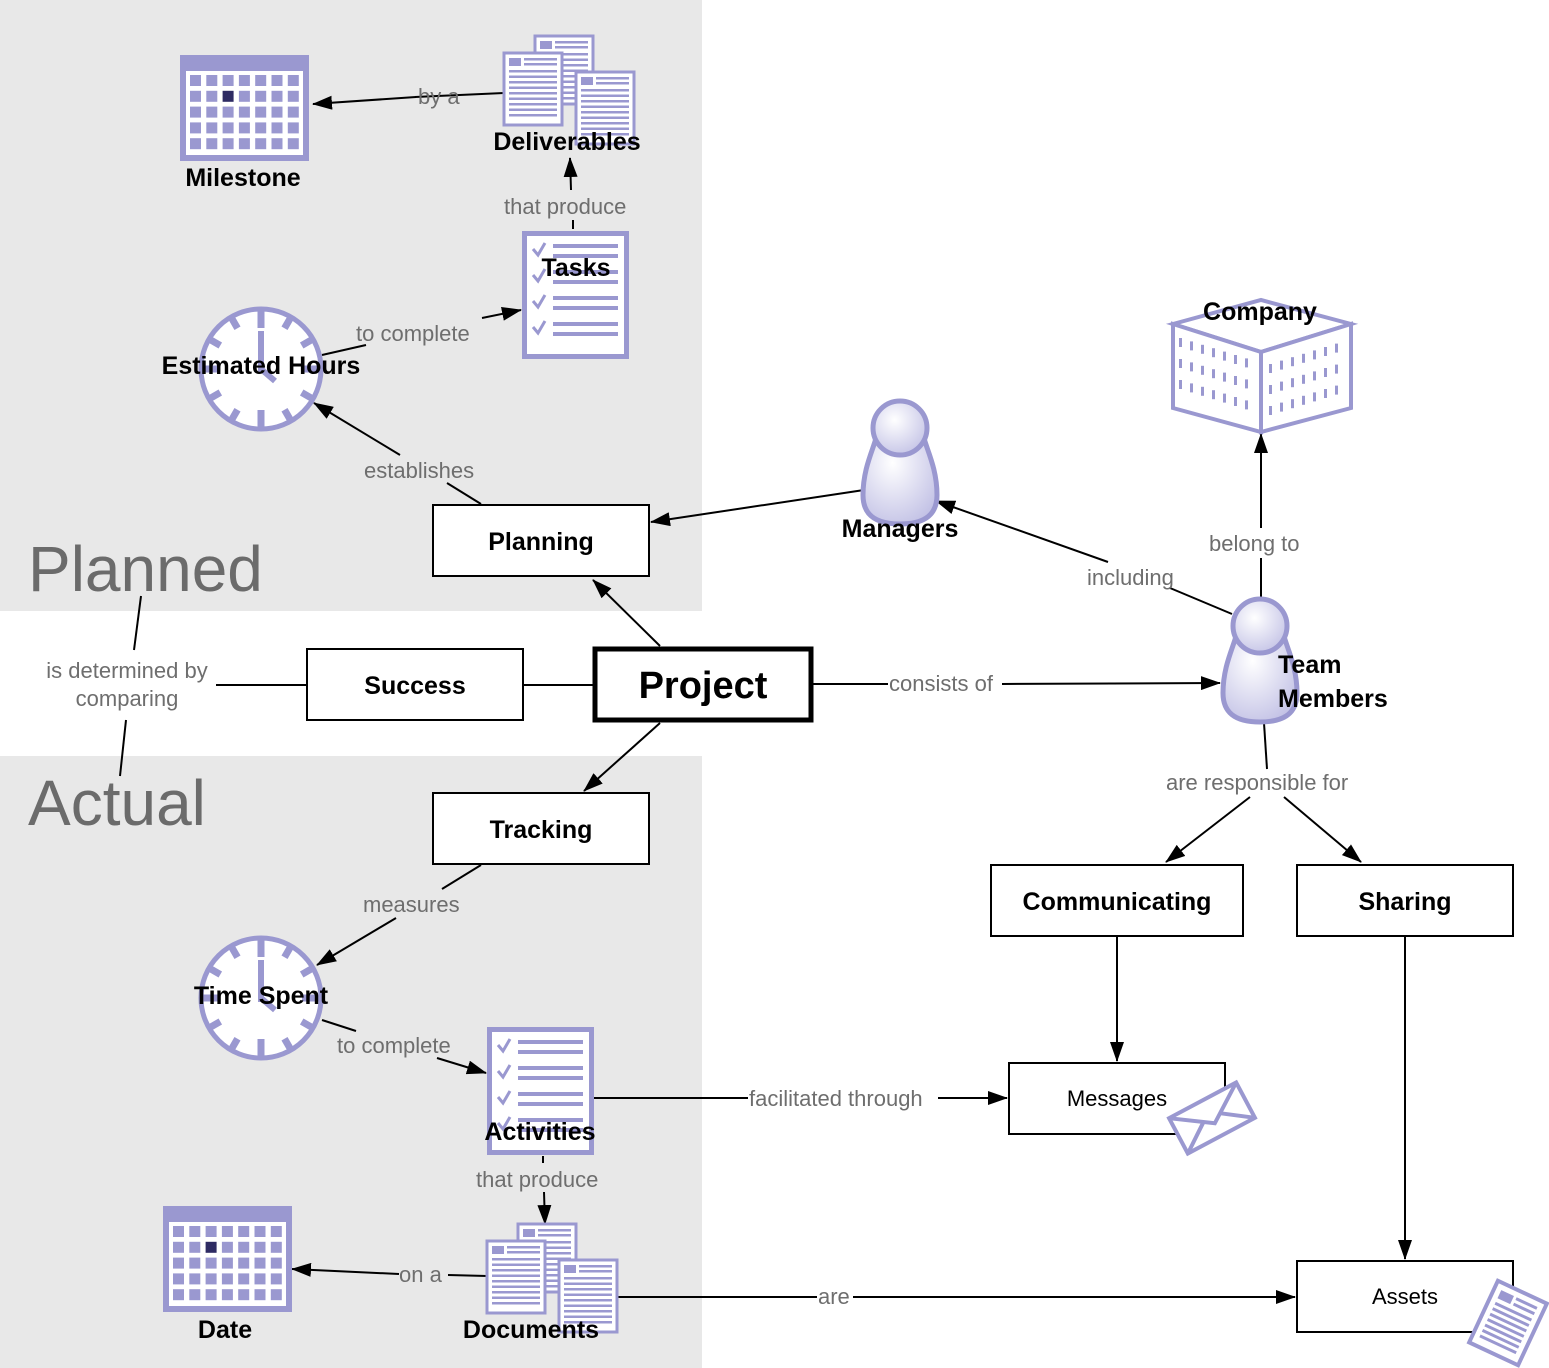 The height and width of the screenshot is (1368, 1549). What do you see at coordinates (411, 904) in the screenshot?
I see `edge-label-measures: measures` at bounding box center [411, 904].